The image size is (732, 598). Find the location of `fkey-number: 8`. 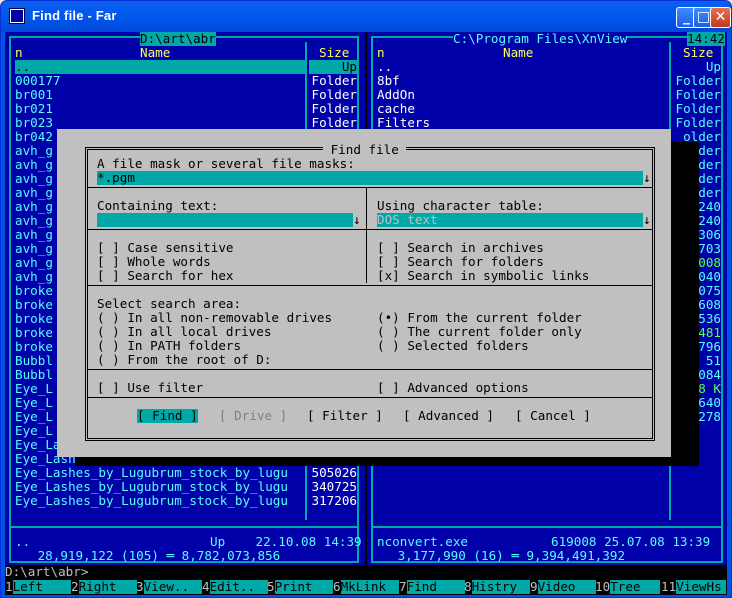

fkey-number: 8 is located at coordinates (468, 586).